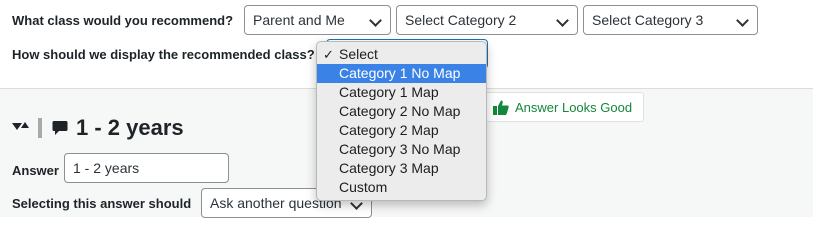 This screenshot has height=240, width=813. I want to click on dropdown-option-label: Category 3 No Map, so click(400, 149).